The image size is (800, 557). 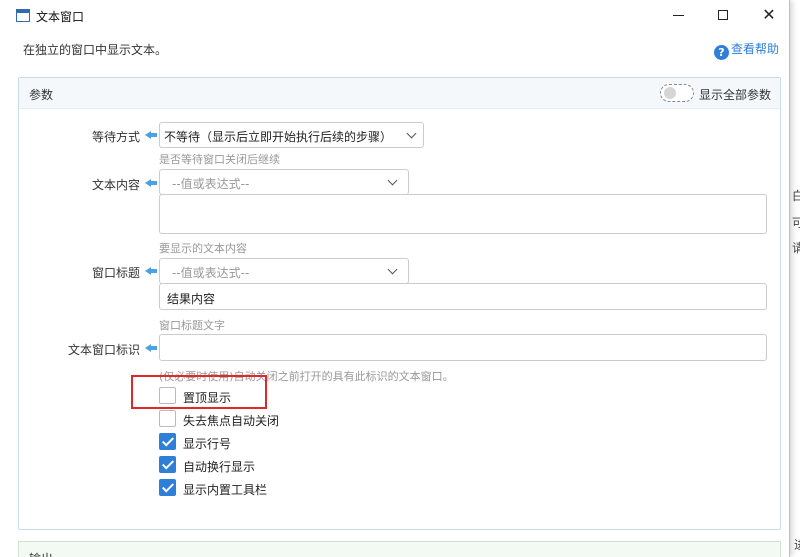 I want to click on maximize-icon, so click(x=723, y=15).